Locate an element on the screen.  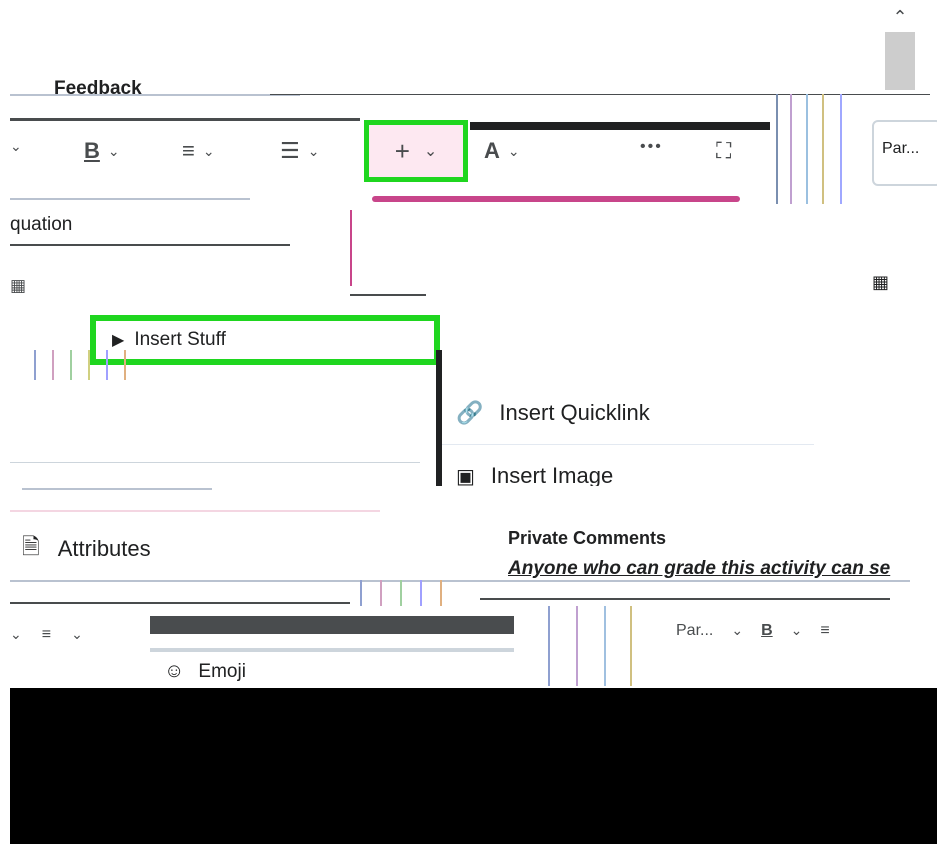
submenu-divider is located at coordinates (628, 444).